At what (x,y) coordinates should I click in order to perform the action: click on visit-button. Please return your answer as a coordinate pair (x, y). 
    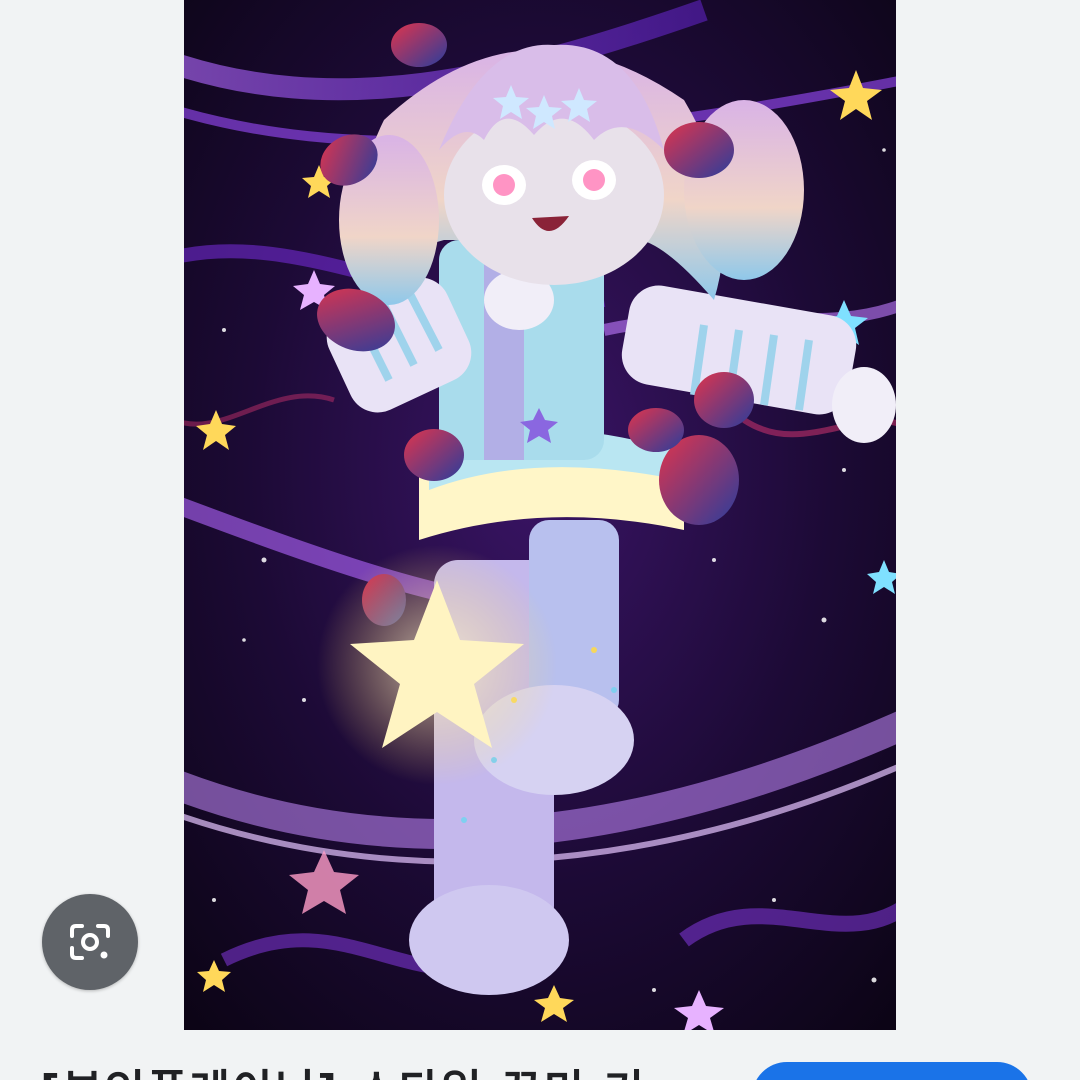
    Looking at the image, I should click on (892, 1071).